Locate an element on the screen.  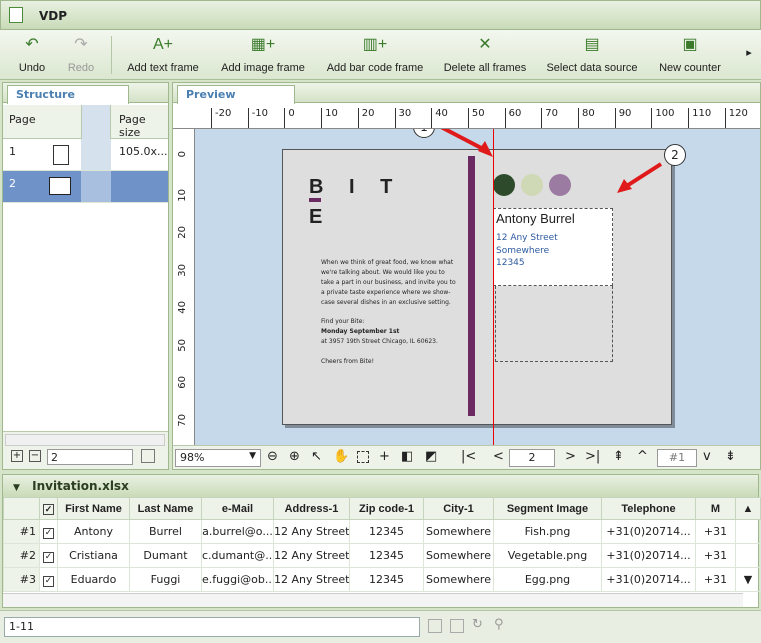
table-cell: Fuggi is located at coordinates (165, 579).